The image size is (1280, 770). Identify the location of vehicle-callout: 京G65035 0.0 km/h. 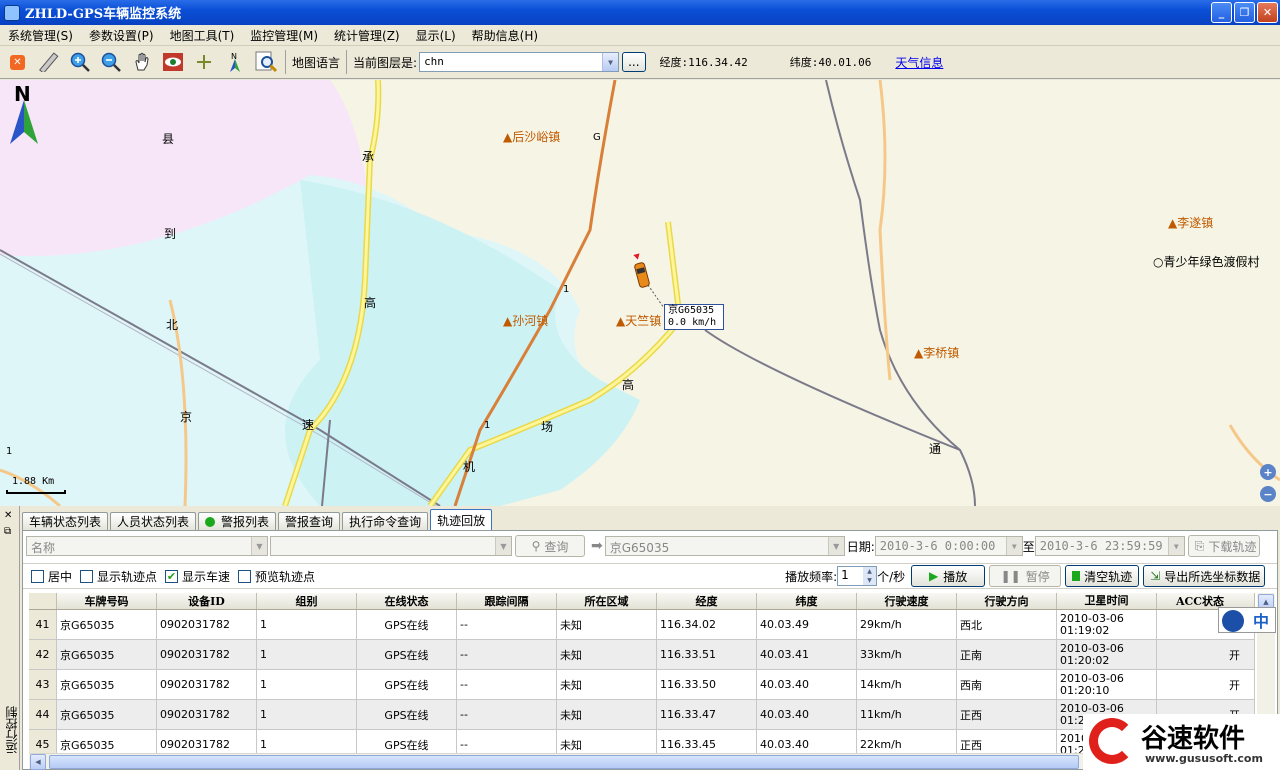
(694, 317).